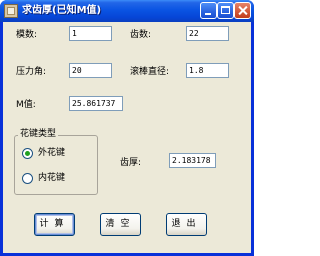  What do you see at coordinates (11, 11) in the screenshot?
I see `app-icon` at bounding box center [11, 11].